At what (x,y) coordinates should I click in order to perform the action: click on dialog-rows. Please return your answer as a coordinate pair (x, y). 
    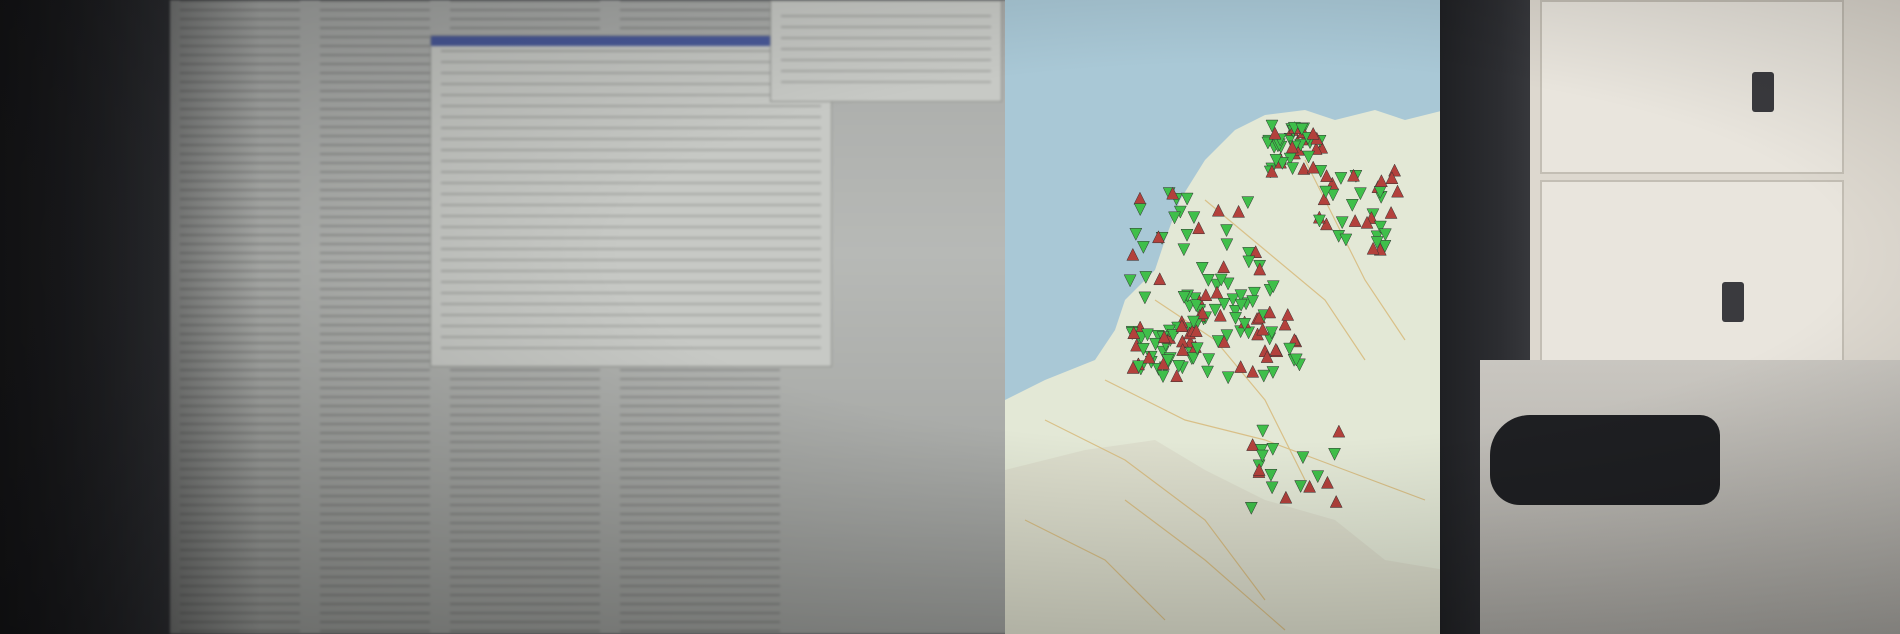
    Looking at the image, I should click on (631, 203).